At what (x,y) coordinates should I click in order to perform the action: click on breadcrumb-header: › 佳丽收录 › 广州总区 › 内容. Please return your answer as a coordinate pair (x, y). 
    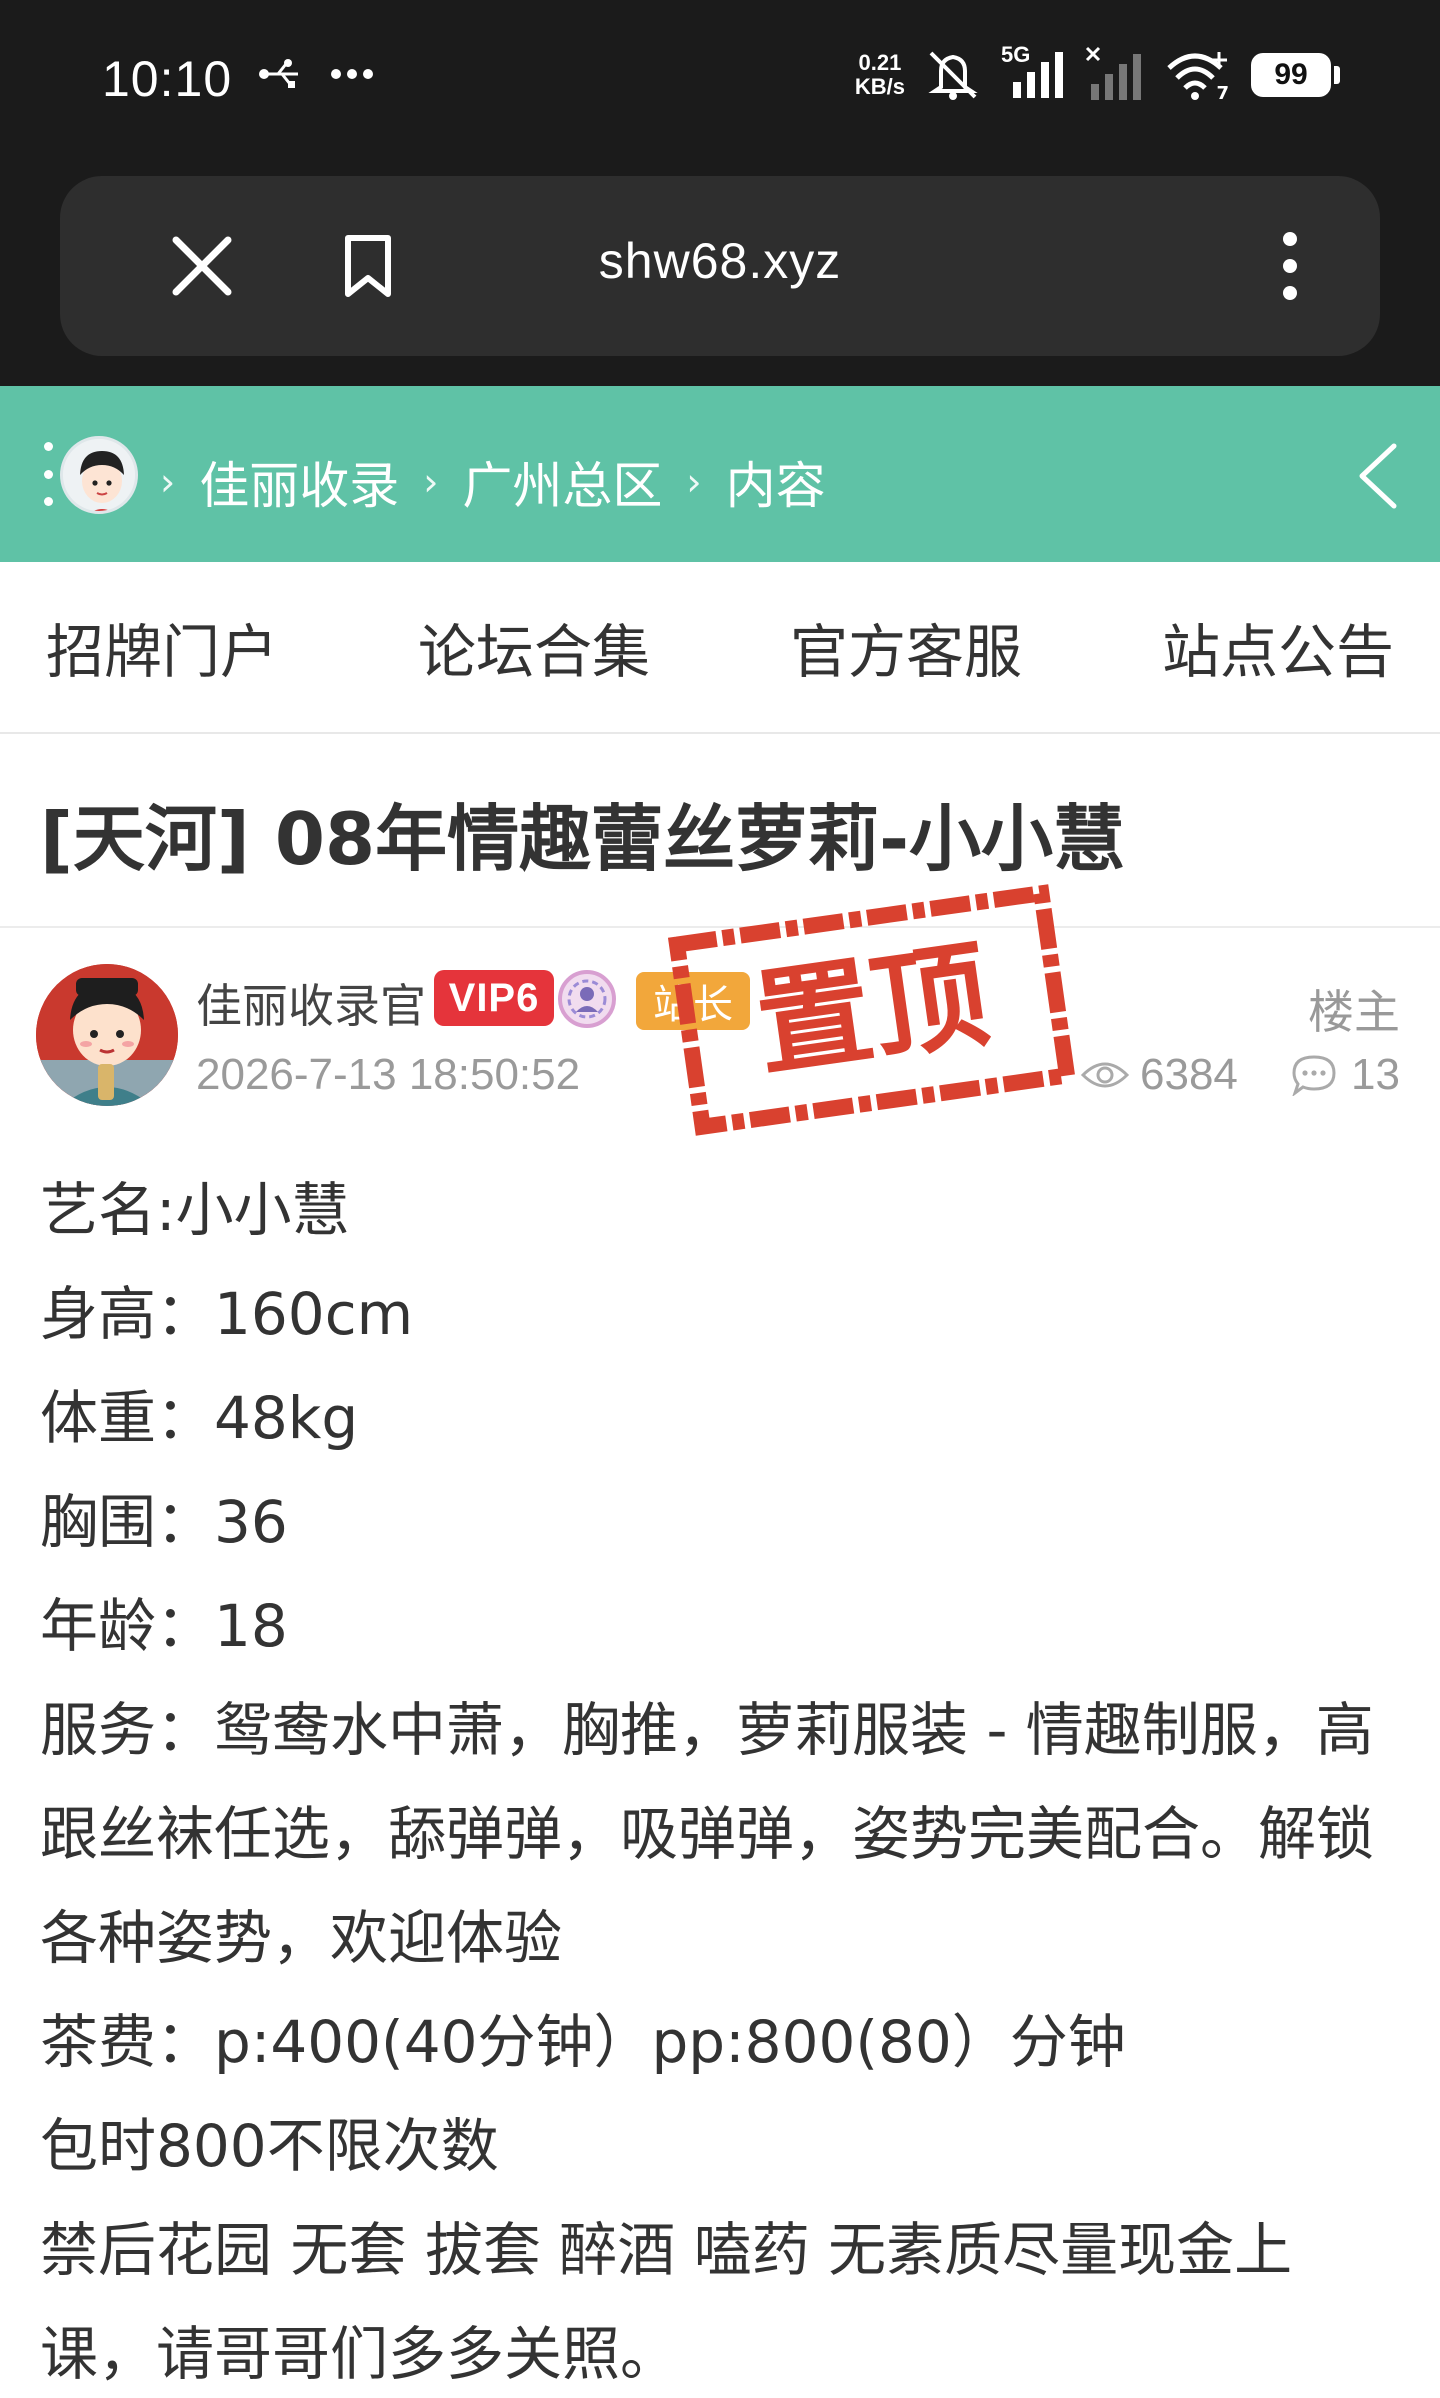
    Looking at the image, I should click on (720, 474).